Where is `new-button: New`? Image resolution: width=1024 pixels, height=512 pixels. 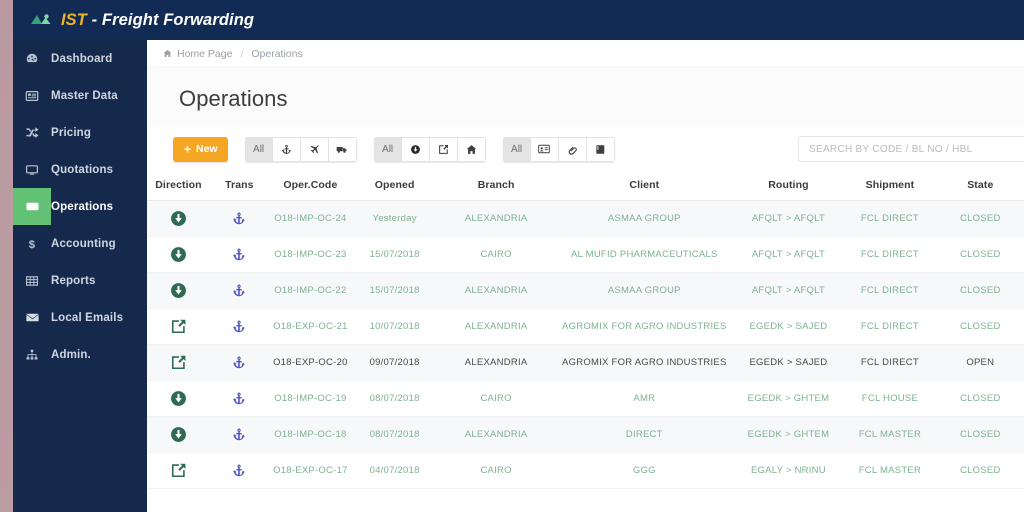 new-button: New is located at coordinates (200, 149).